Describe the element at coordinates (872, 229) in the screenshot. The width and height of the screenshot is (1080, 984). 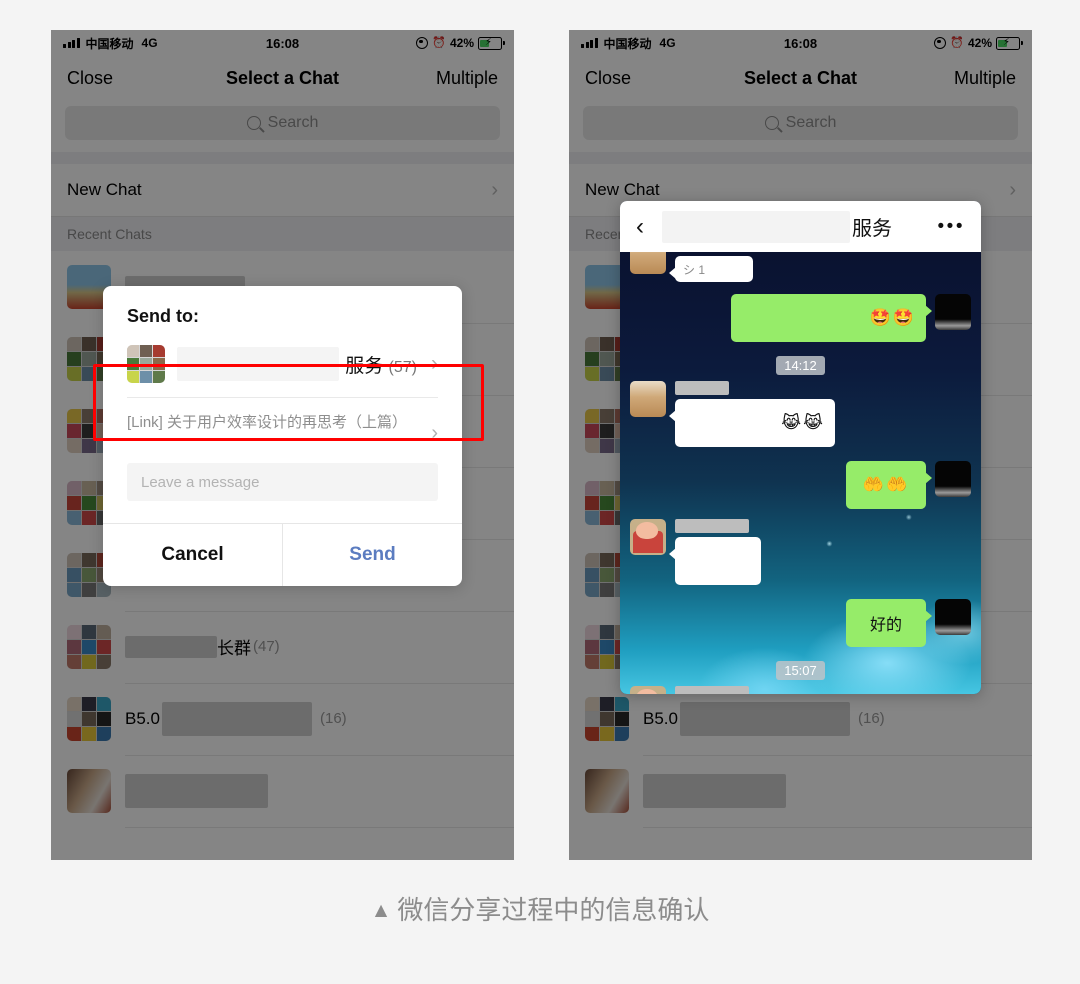
I see `chat-title: 服务` at that location.